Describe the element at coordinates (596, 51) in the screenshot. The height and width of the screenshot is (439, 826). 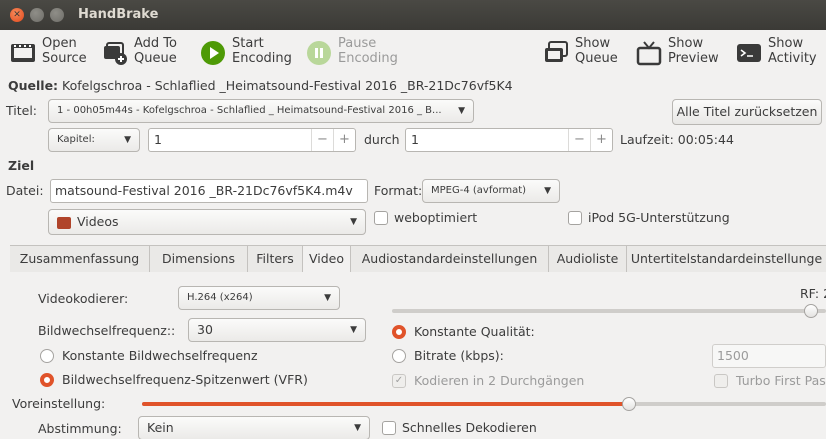
I see `show-queue-label: Show Queue` at that location.